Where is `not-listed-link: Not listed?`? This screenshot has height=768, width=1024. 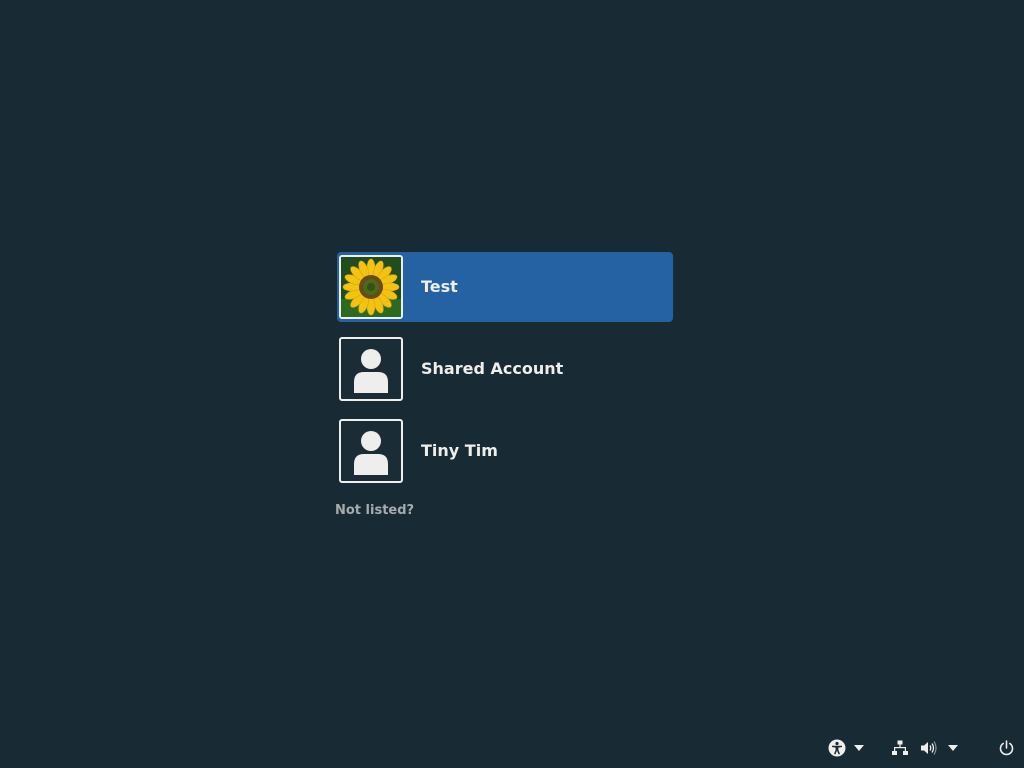
not-listed-link: Not listed? is located at coordinates (374, 510).